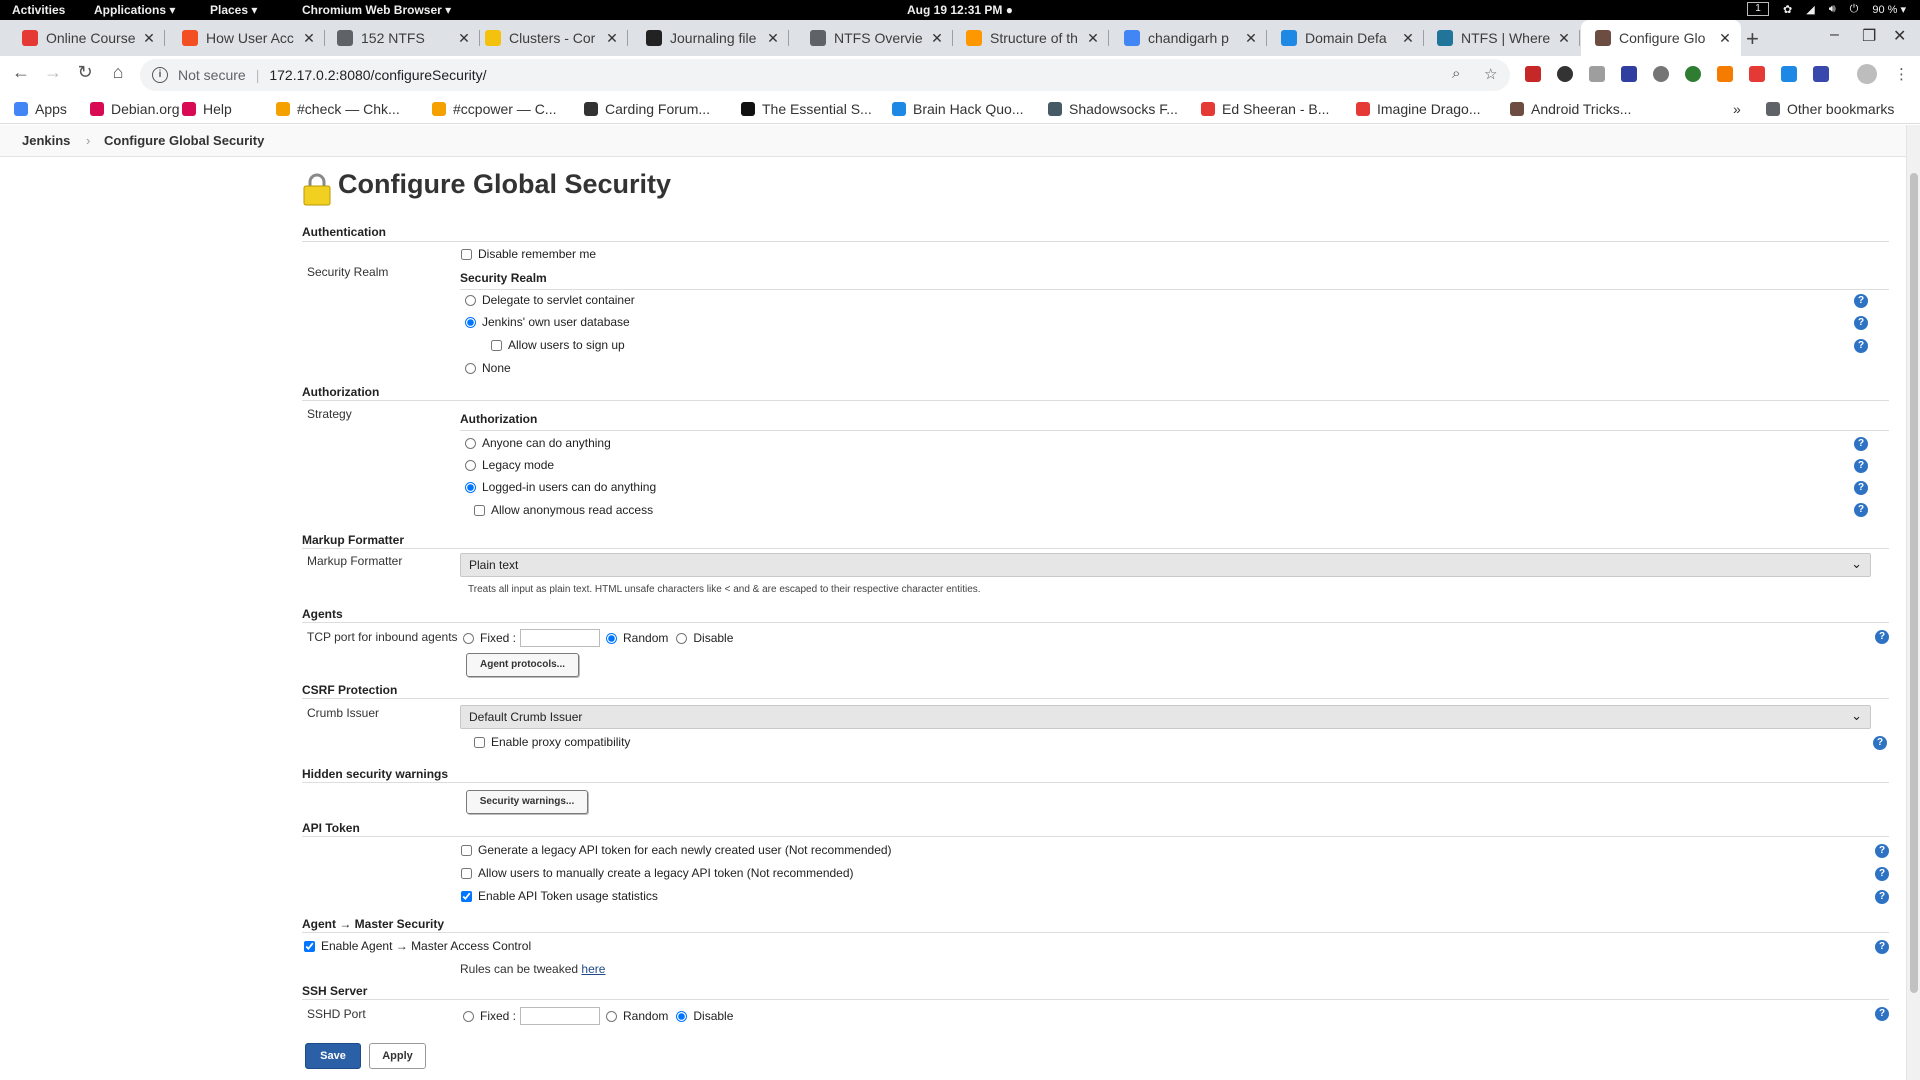 This screenshot has width=1920, height=1080. I want to click on forward-button: →, so click(53, 72).